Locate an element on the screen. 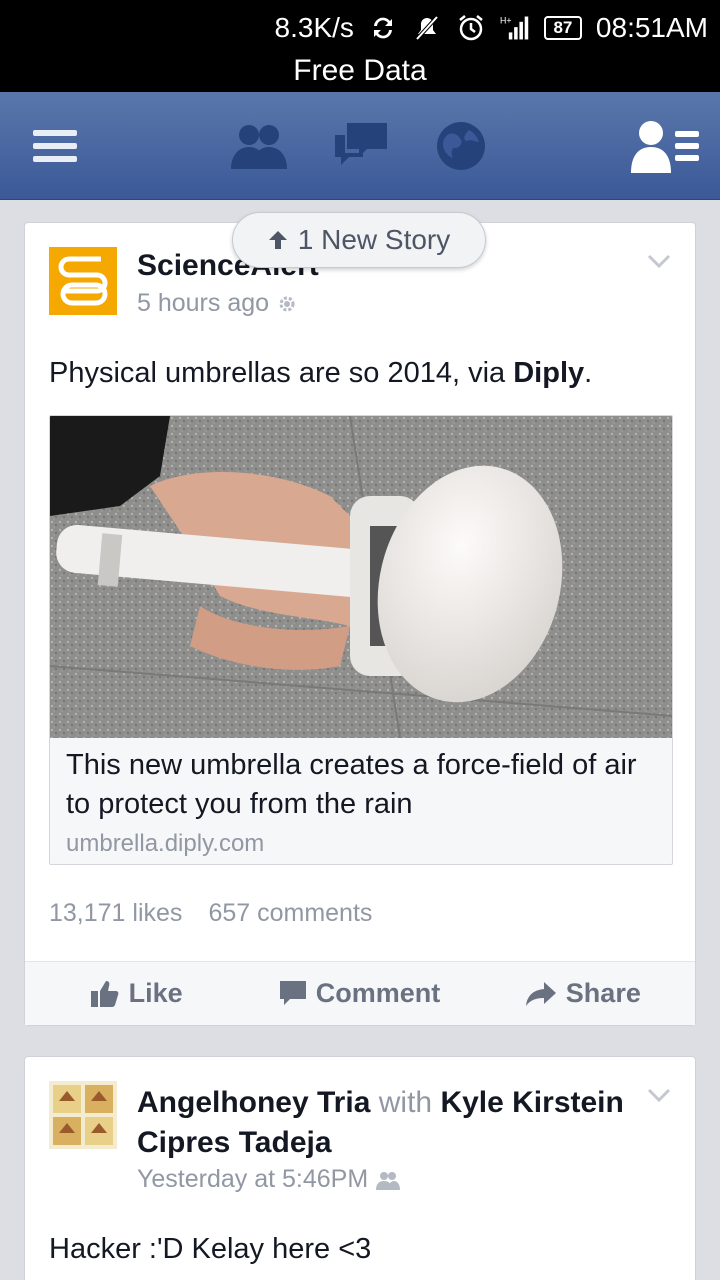 This screenshot has width=720, height=1280. sync-icon is located at coordinates (383, 28).